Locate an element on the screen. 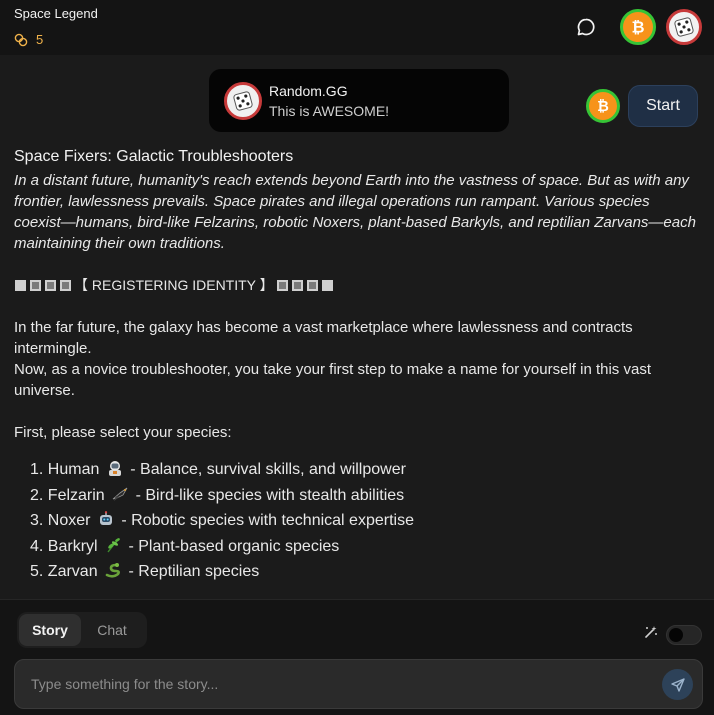 The width and height of the screenshot is (714, 715). tab-chat: Chat is located at coordinates (112, 630).